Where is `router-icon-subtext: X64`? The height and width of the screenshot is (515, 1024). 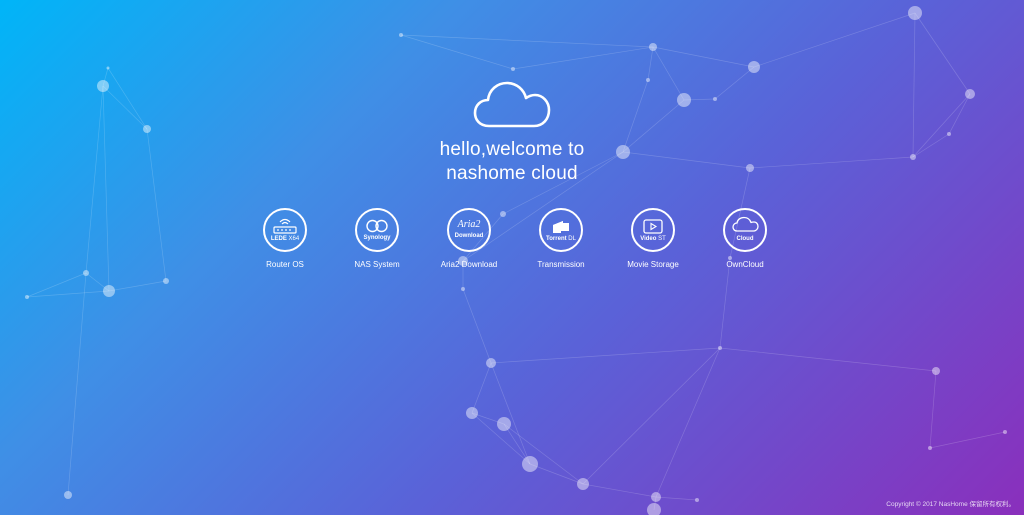
router-icon-subtext: X64 is located at coordinates (294, 239).